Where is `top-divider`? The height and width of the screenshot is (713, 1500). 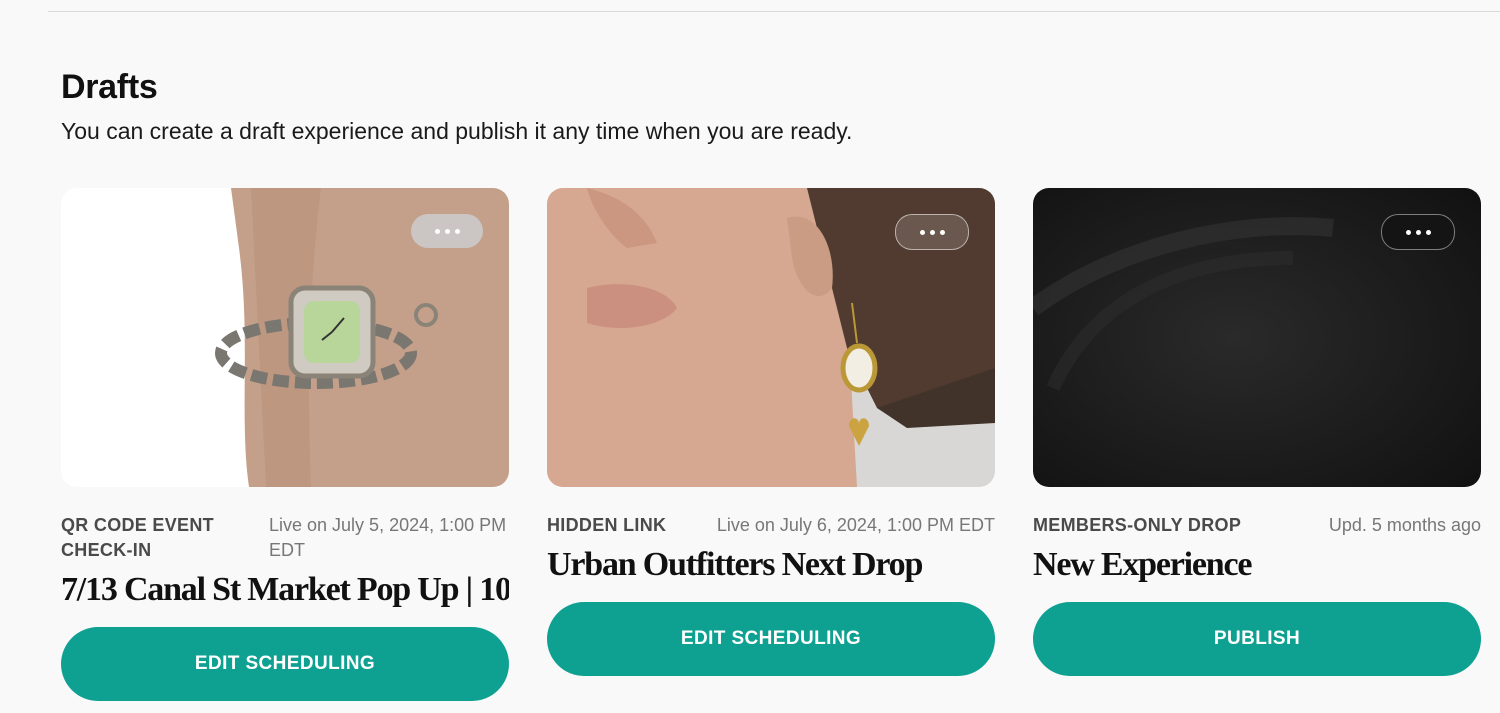 top-divider is located at coordinates (774, 11).